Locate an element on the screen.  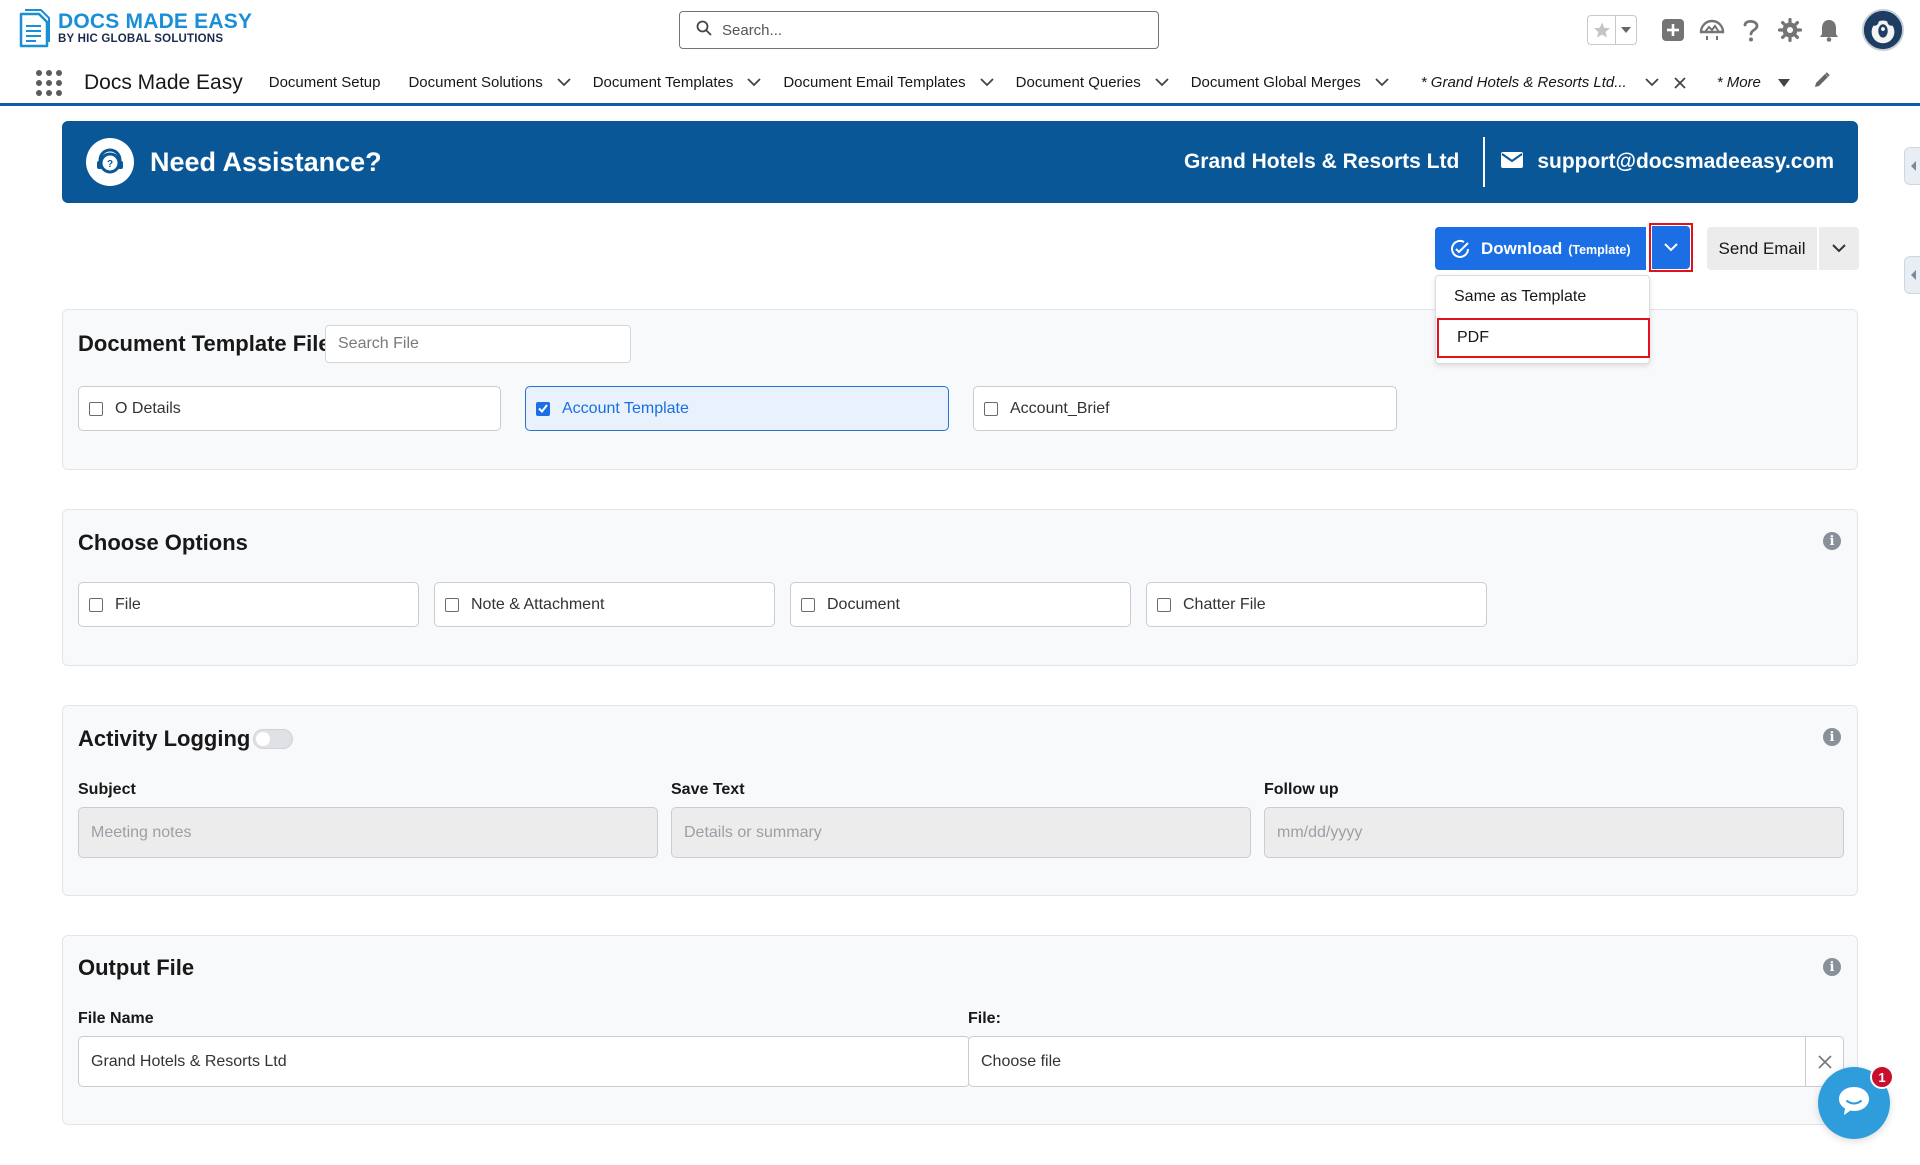
nav-item-document-global-merges: Document Global Merges is located at coordinates (1294, 83).